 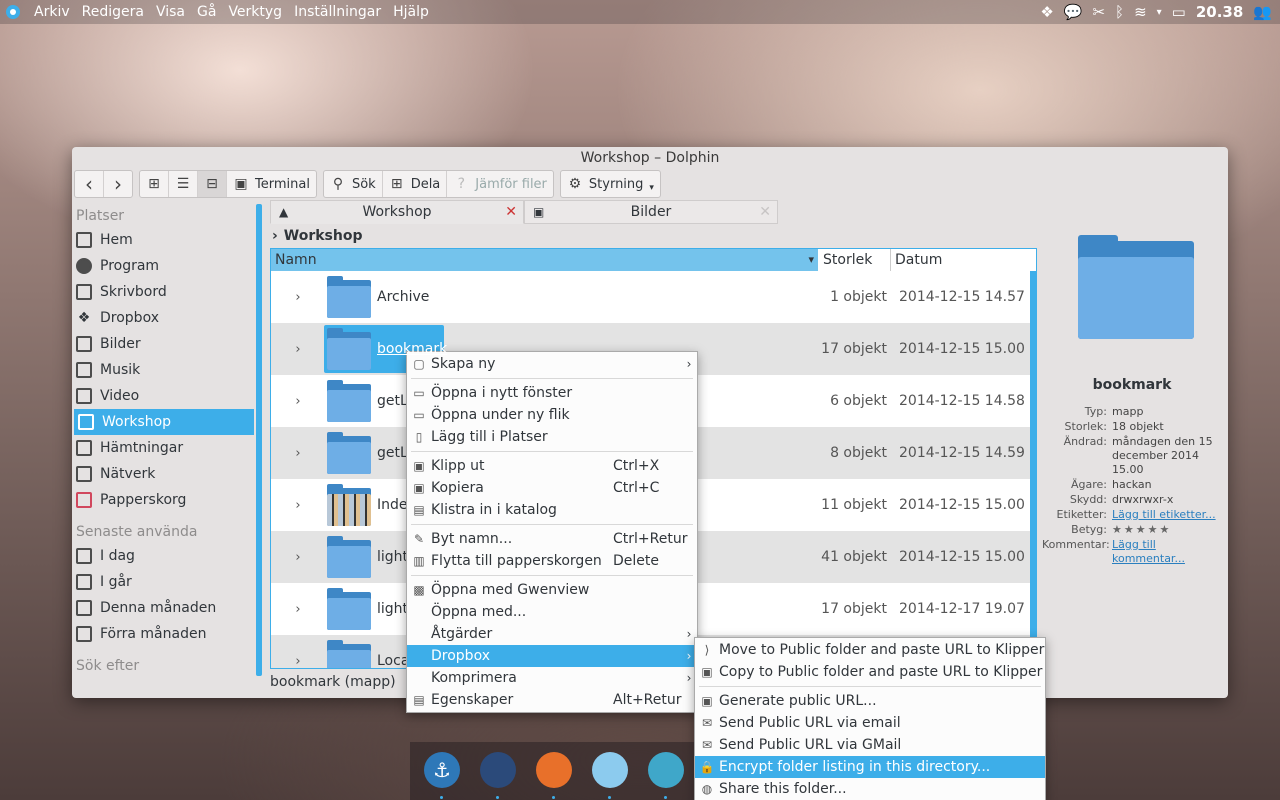 I want to click on expand-arrow-icon: ▾, so click(x=1159, y=12).